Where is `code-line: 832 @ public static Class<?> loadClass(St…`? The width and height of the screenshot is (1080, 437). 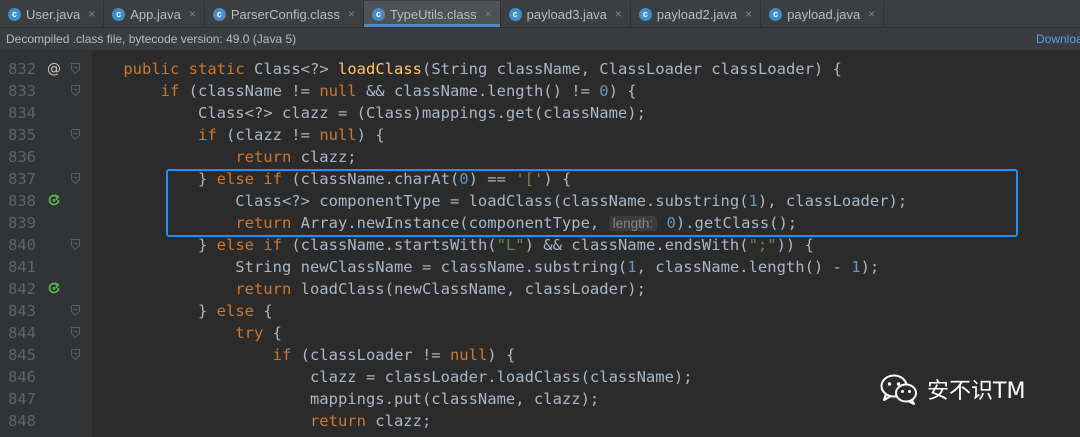 code-line: 832 @ public static Class<?> loadClass(St… is located at coordinates (540, 69).